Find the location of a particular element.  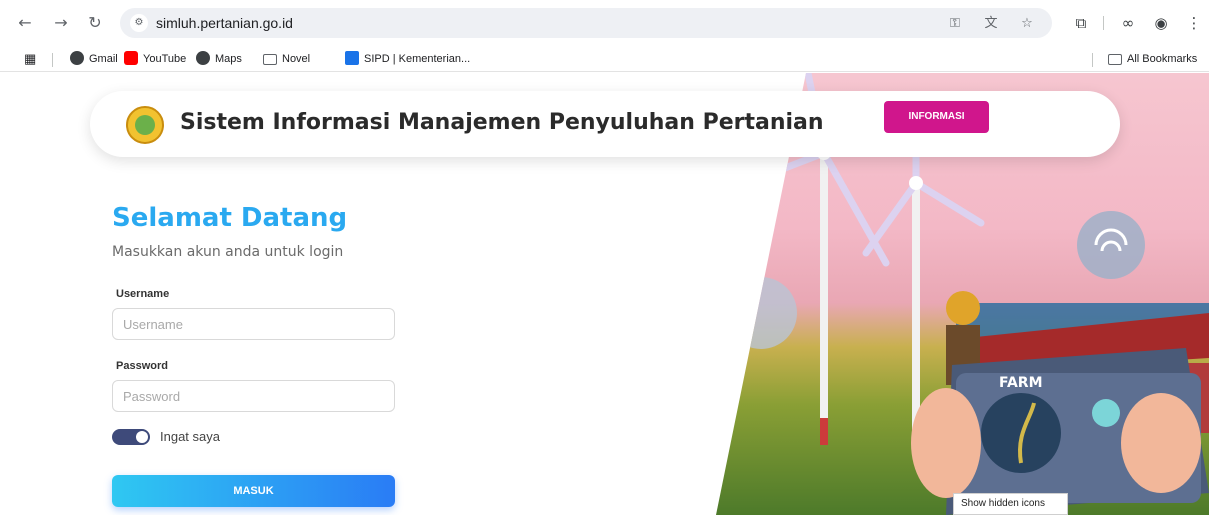

bookmarks-divider is located at coordinates (52, 60).